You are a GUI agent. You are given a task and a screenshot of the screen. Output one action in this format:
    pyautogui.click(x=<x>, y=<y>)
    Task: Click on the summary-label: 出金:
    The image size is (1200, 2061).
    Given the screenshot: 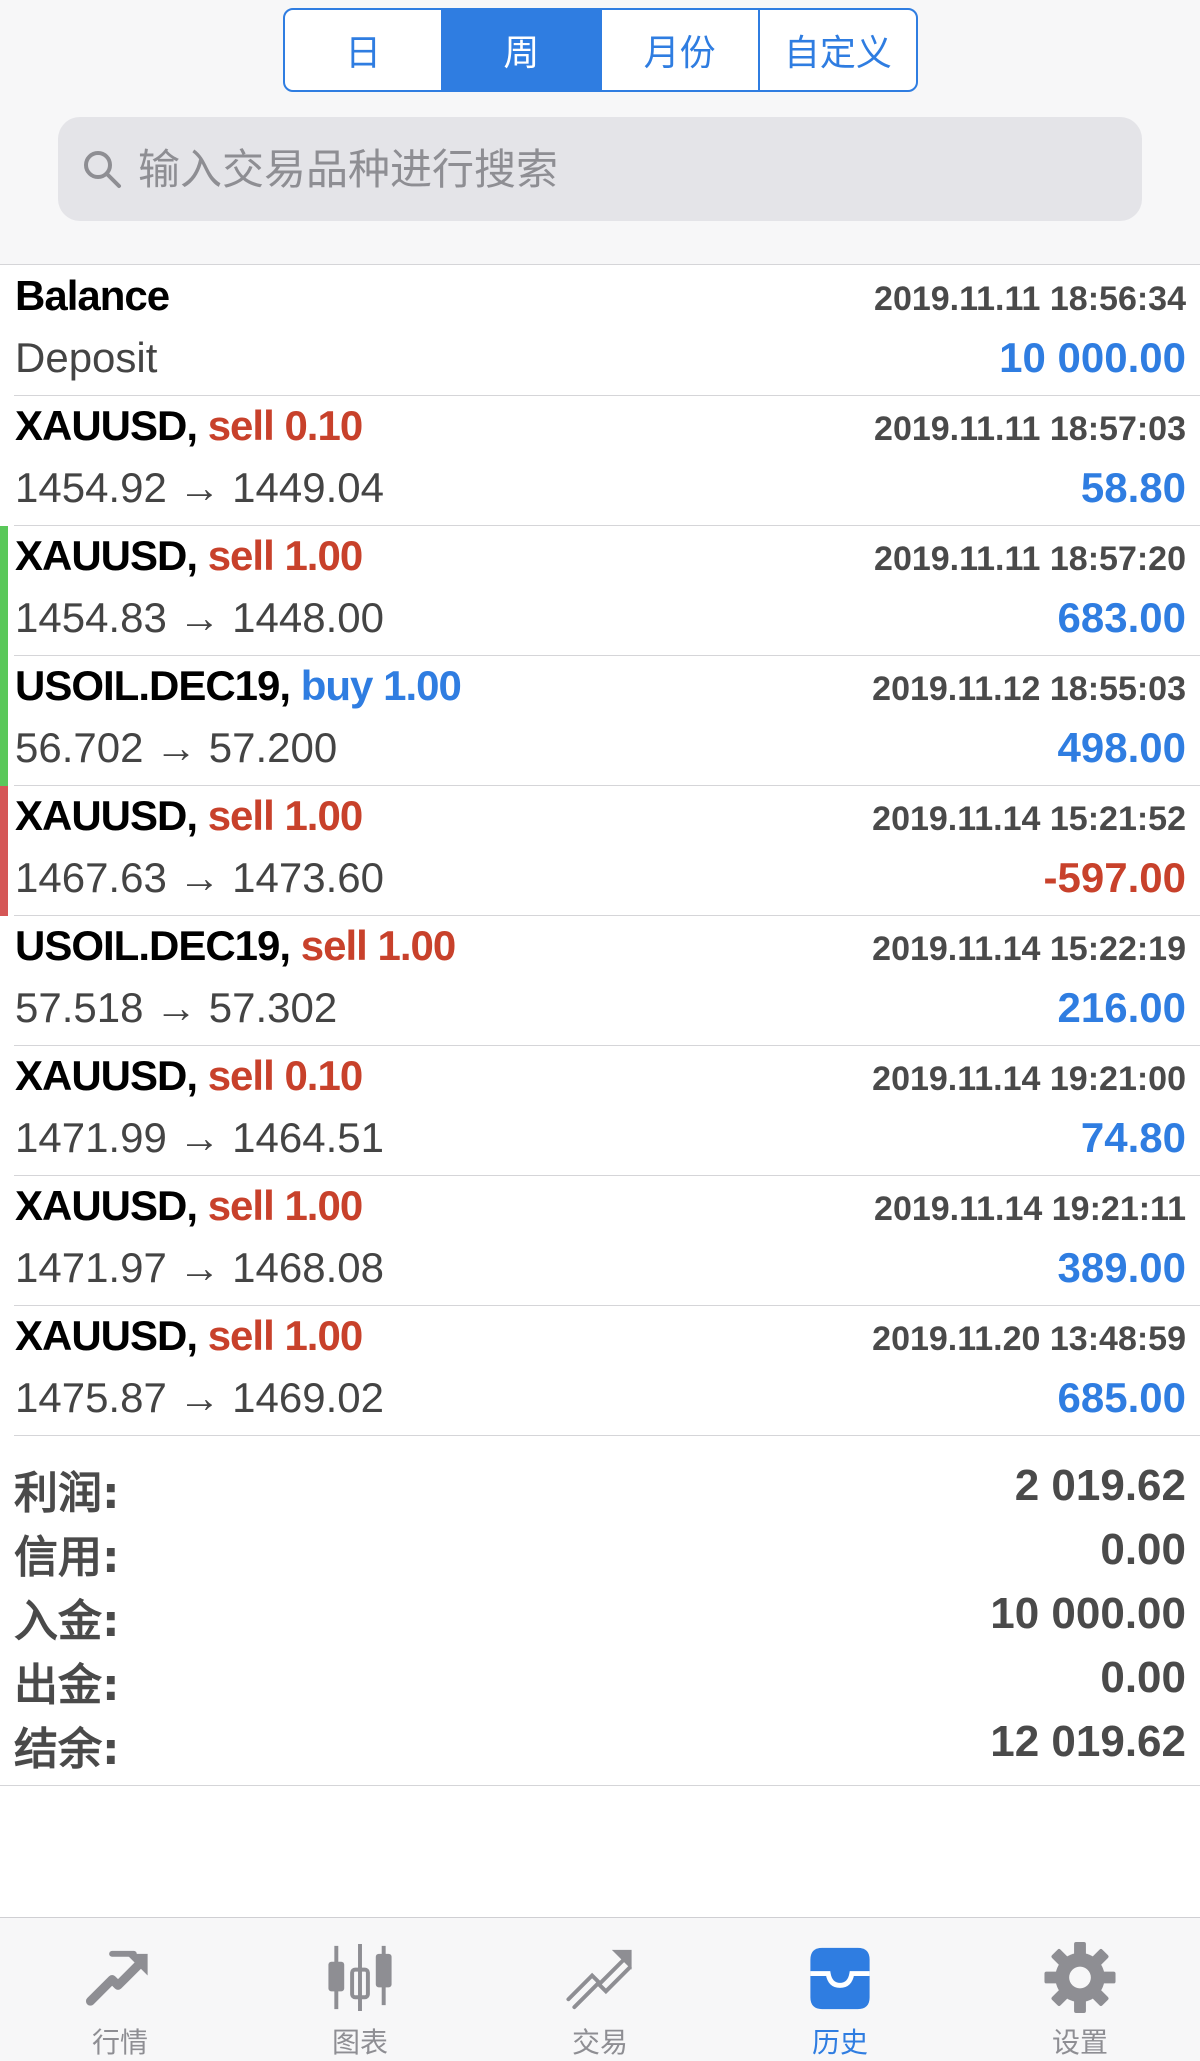 What is the action you would take?
    pyautogui.click(x=67, y=1685)
    